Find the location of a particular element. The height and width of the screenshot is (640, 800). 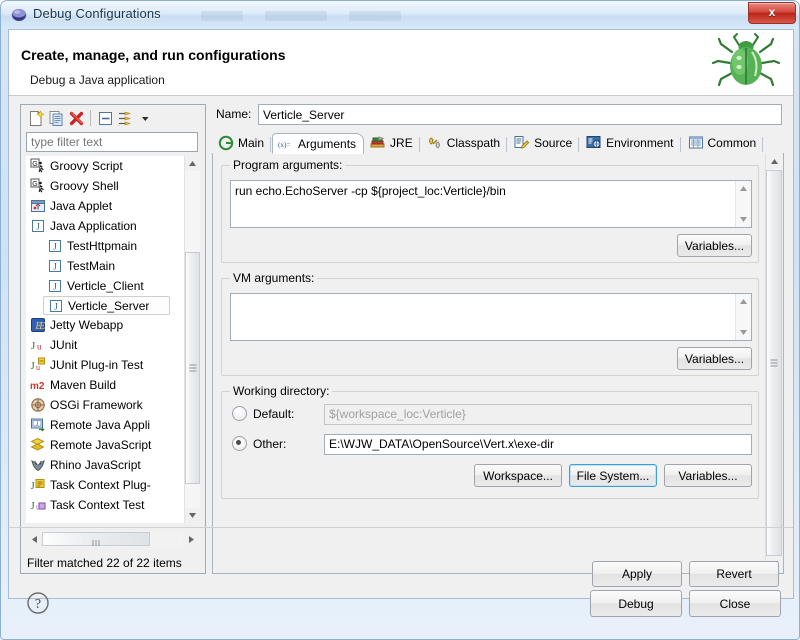

debug-button: Debug is located at coordinates (636, 603).